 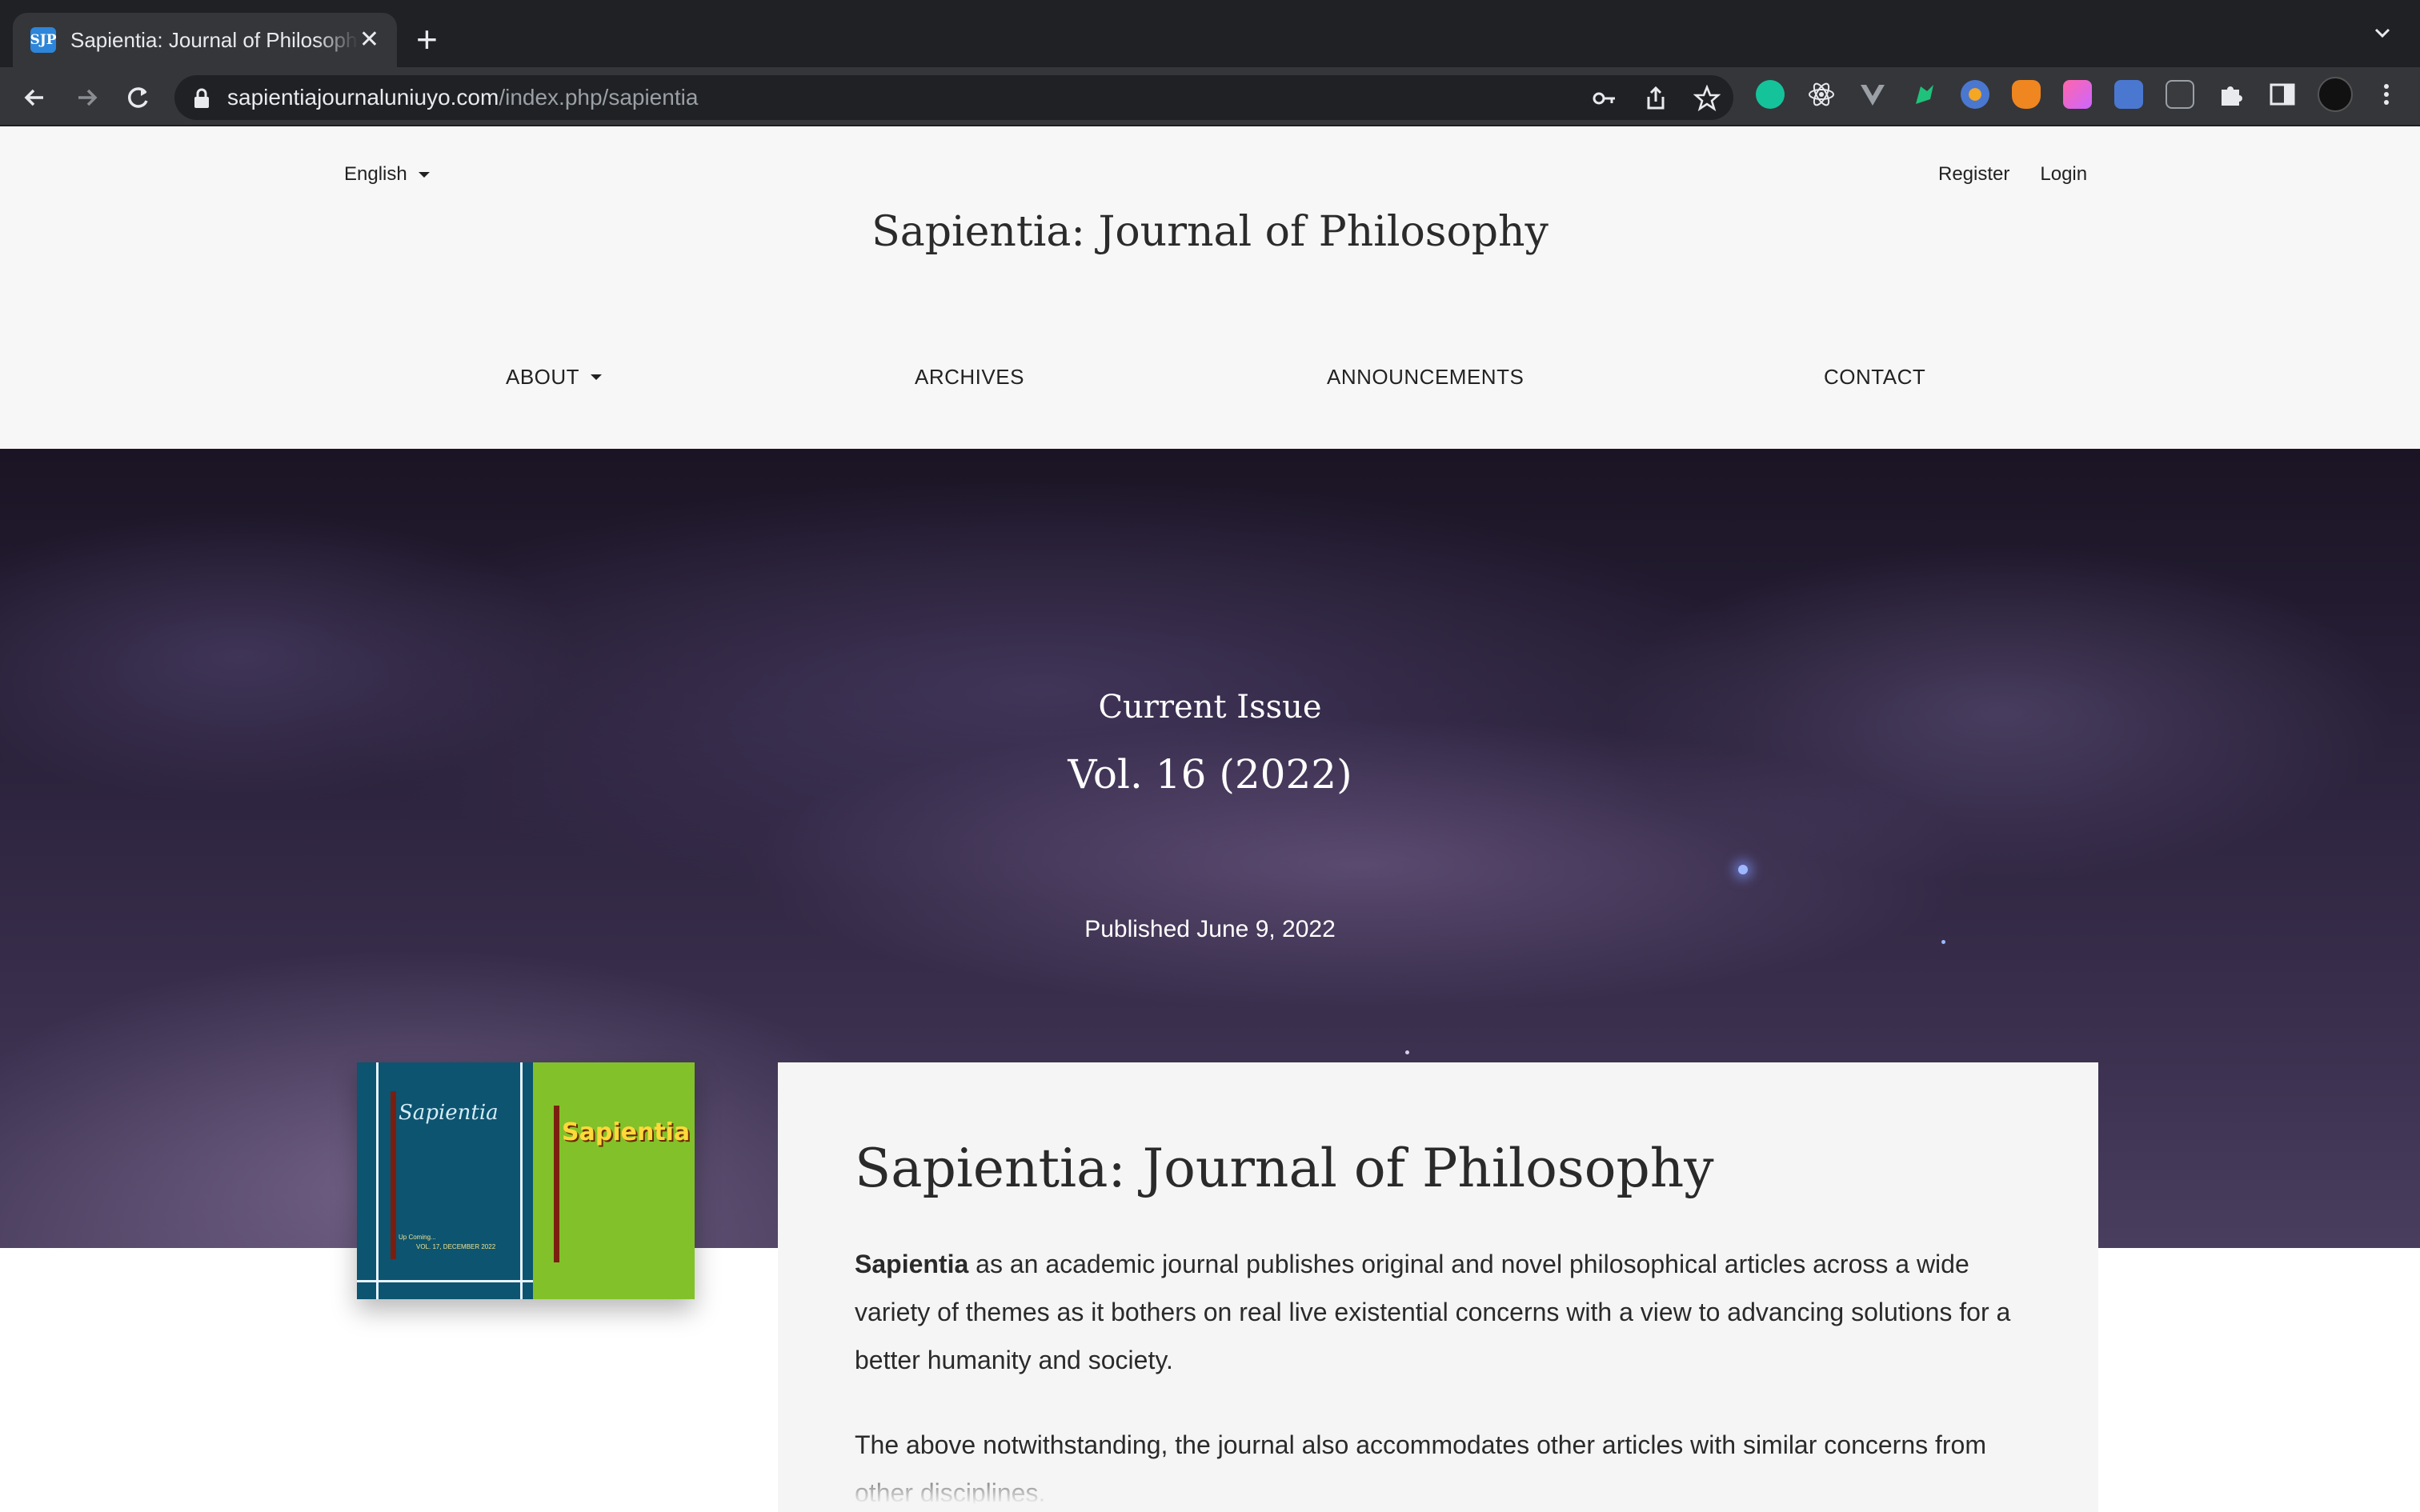 I want to click on intro-bold: Sapientia, so click(x=912, y=1264).